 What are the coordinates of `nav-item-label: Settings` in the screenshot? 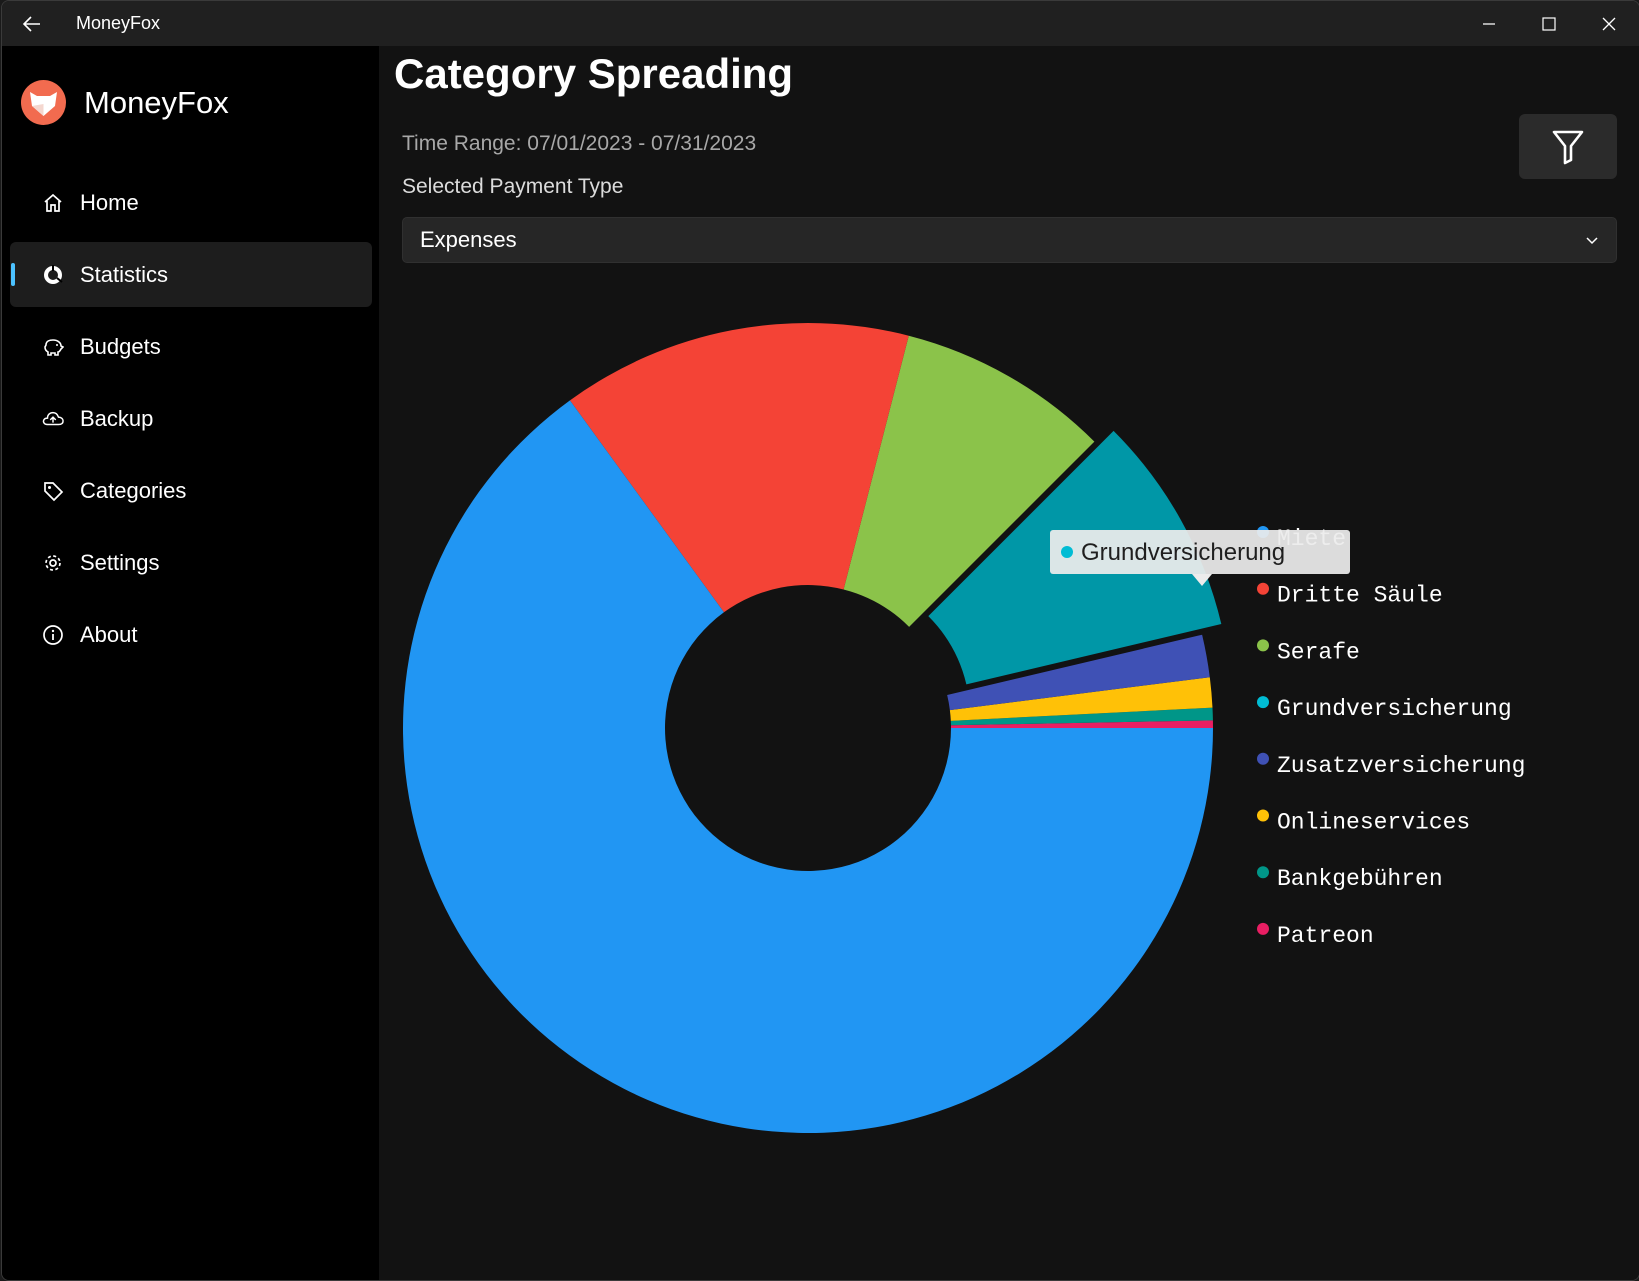 It's located at (120, 562).